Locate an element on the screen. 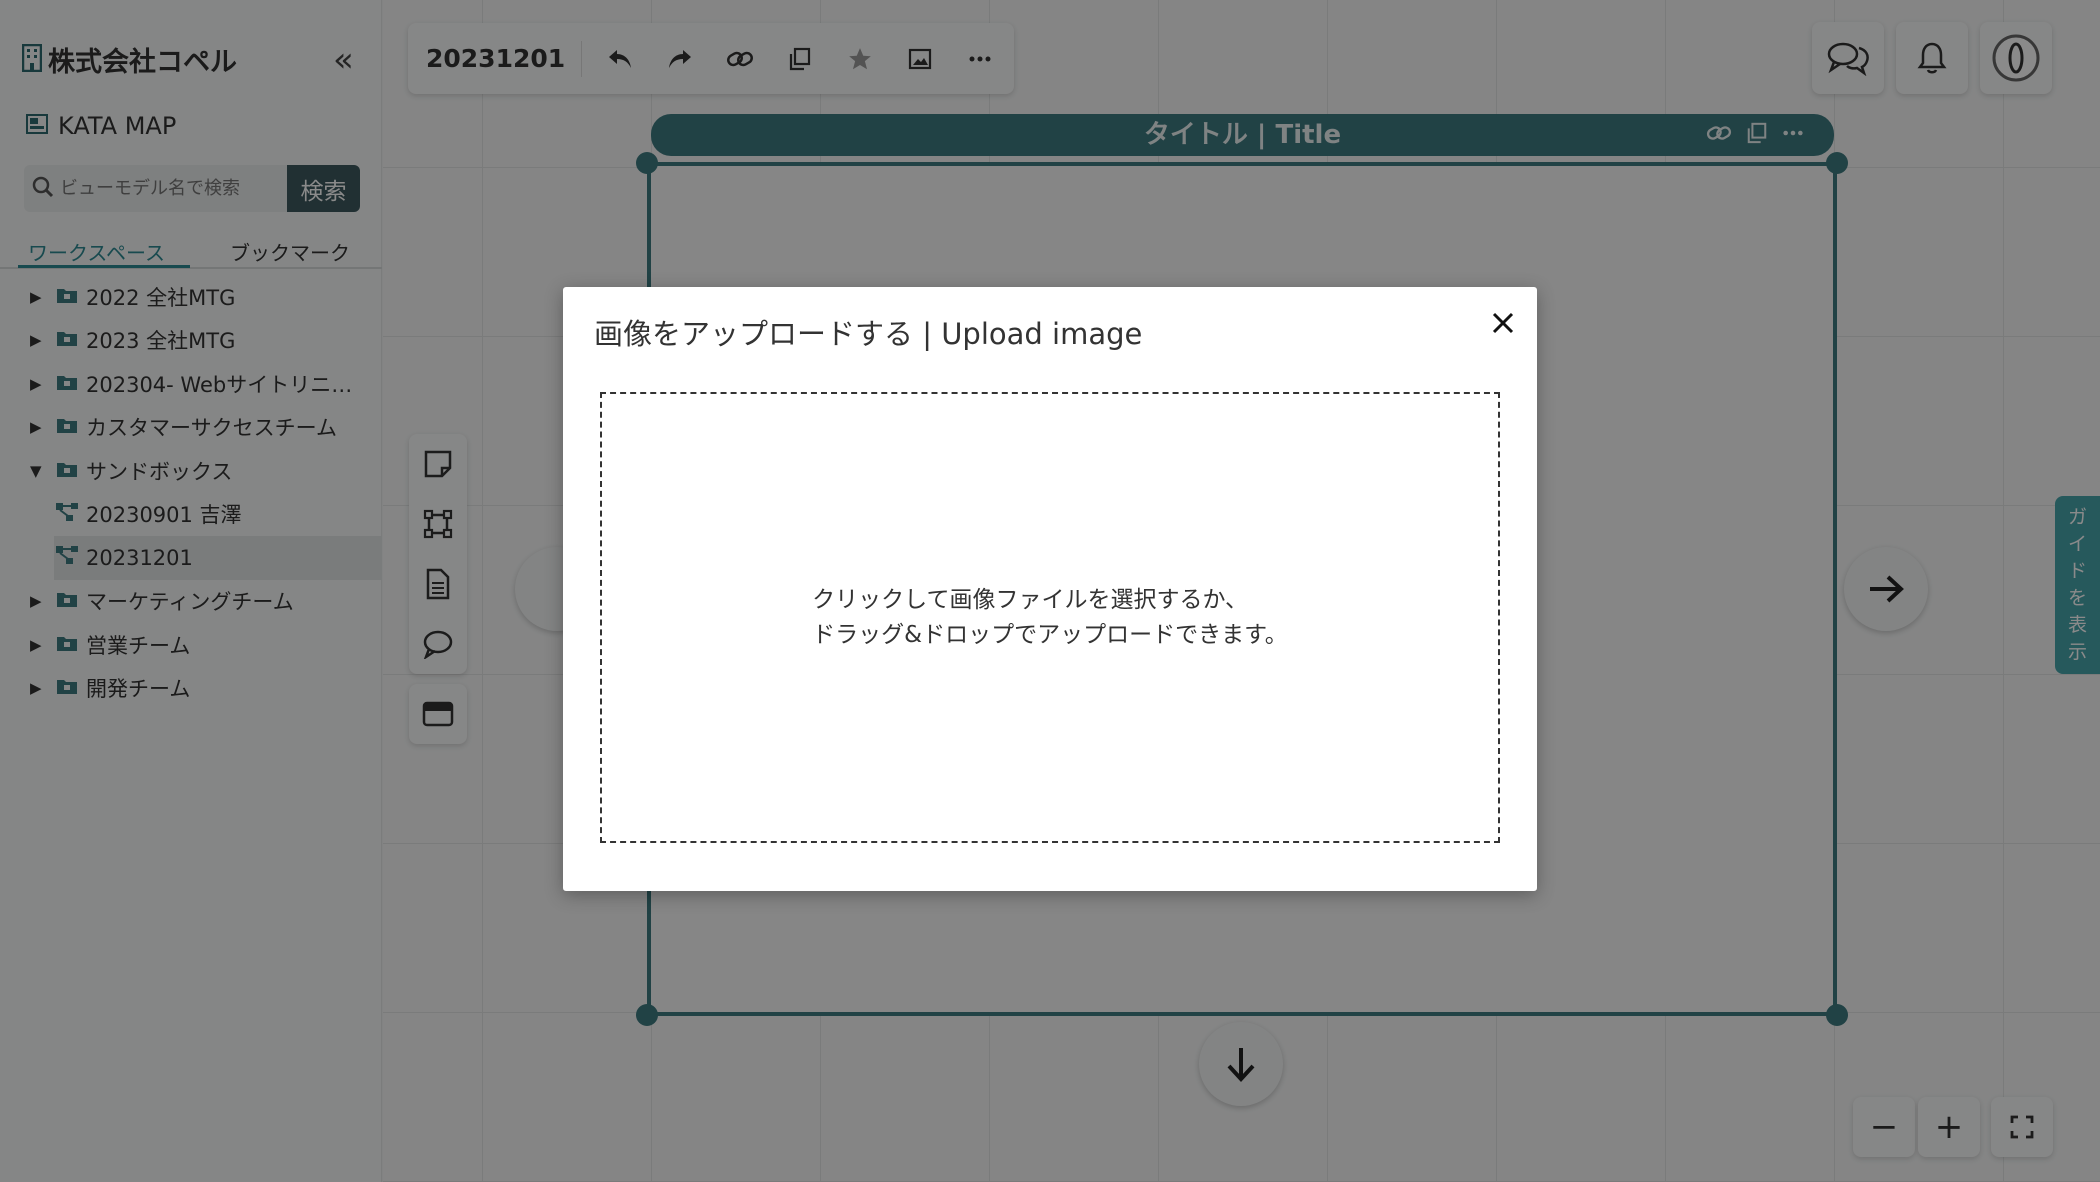  close-modal-button is located at coordinates (1503, 323).